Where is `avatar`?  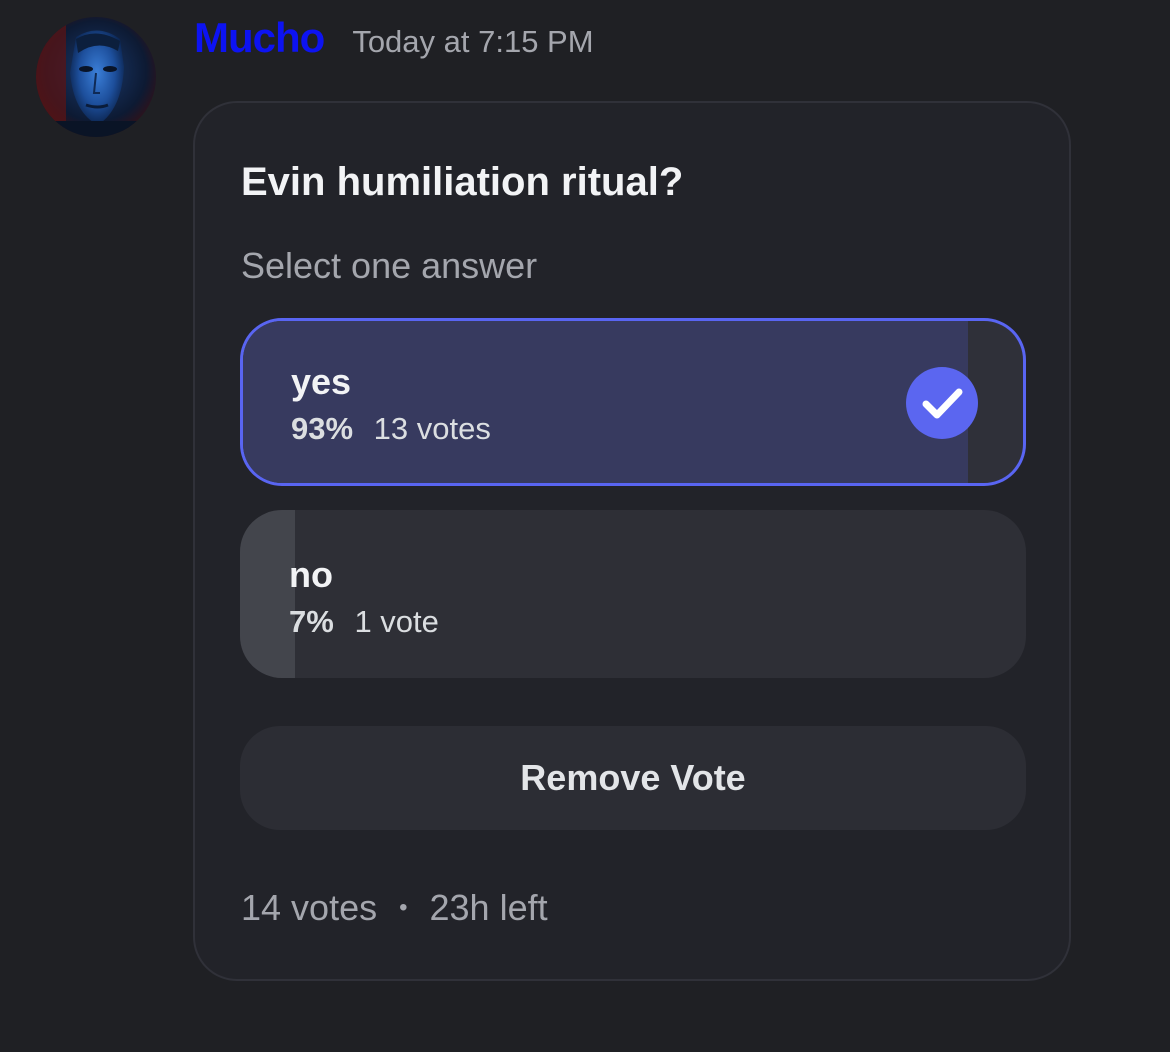 avatar is located at coordinates (96, 77).